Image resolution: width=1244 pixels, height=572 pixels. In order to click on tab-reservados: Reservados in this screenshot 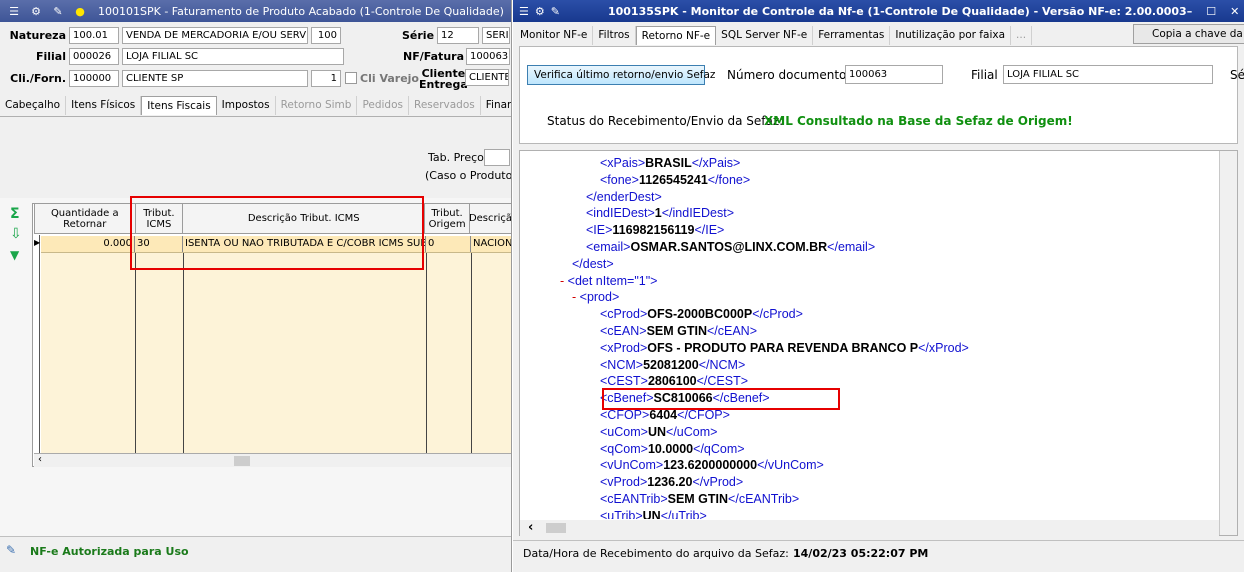, I will do `click(445, 105)`.